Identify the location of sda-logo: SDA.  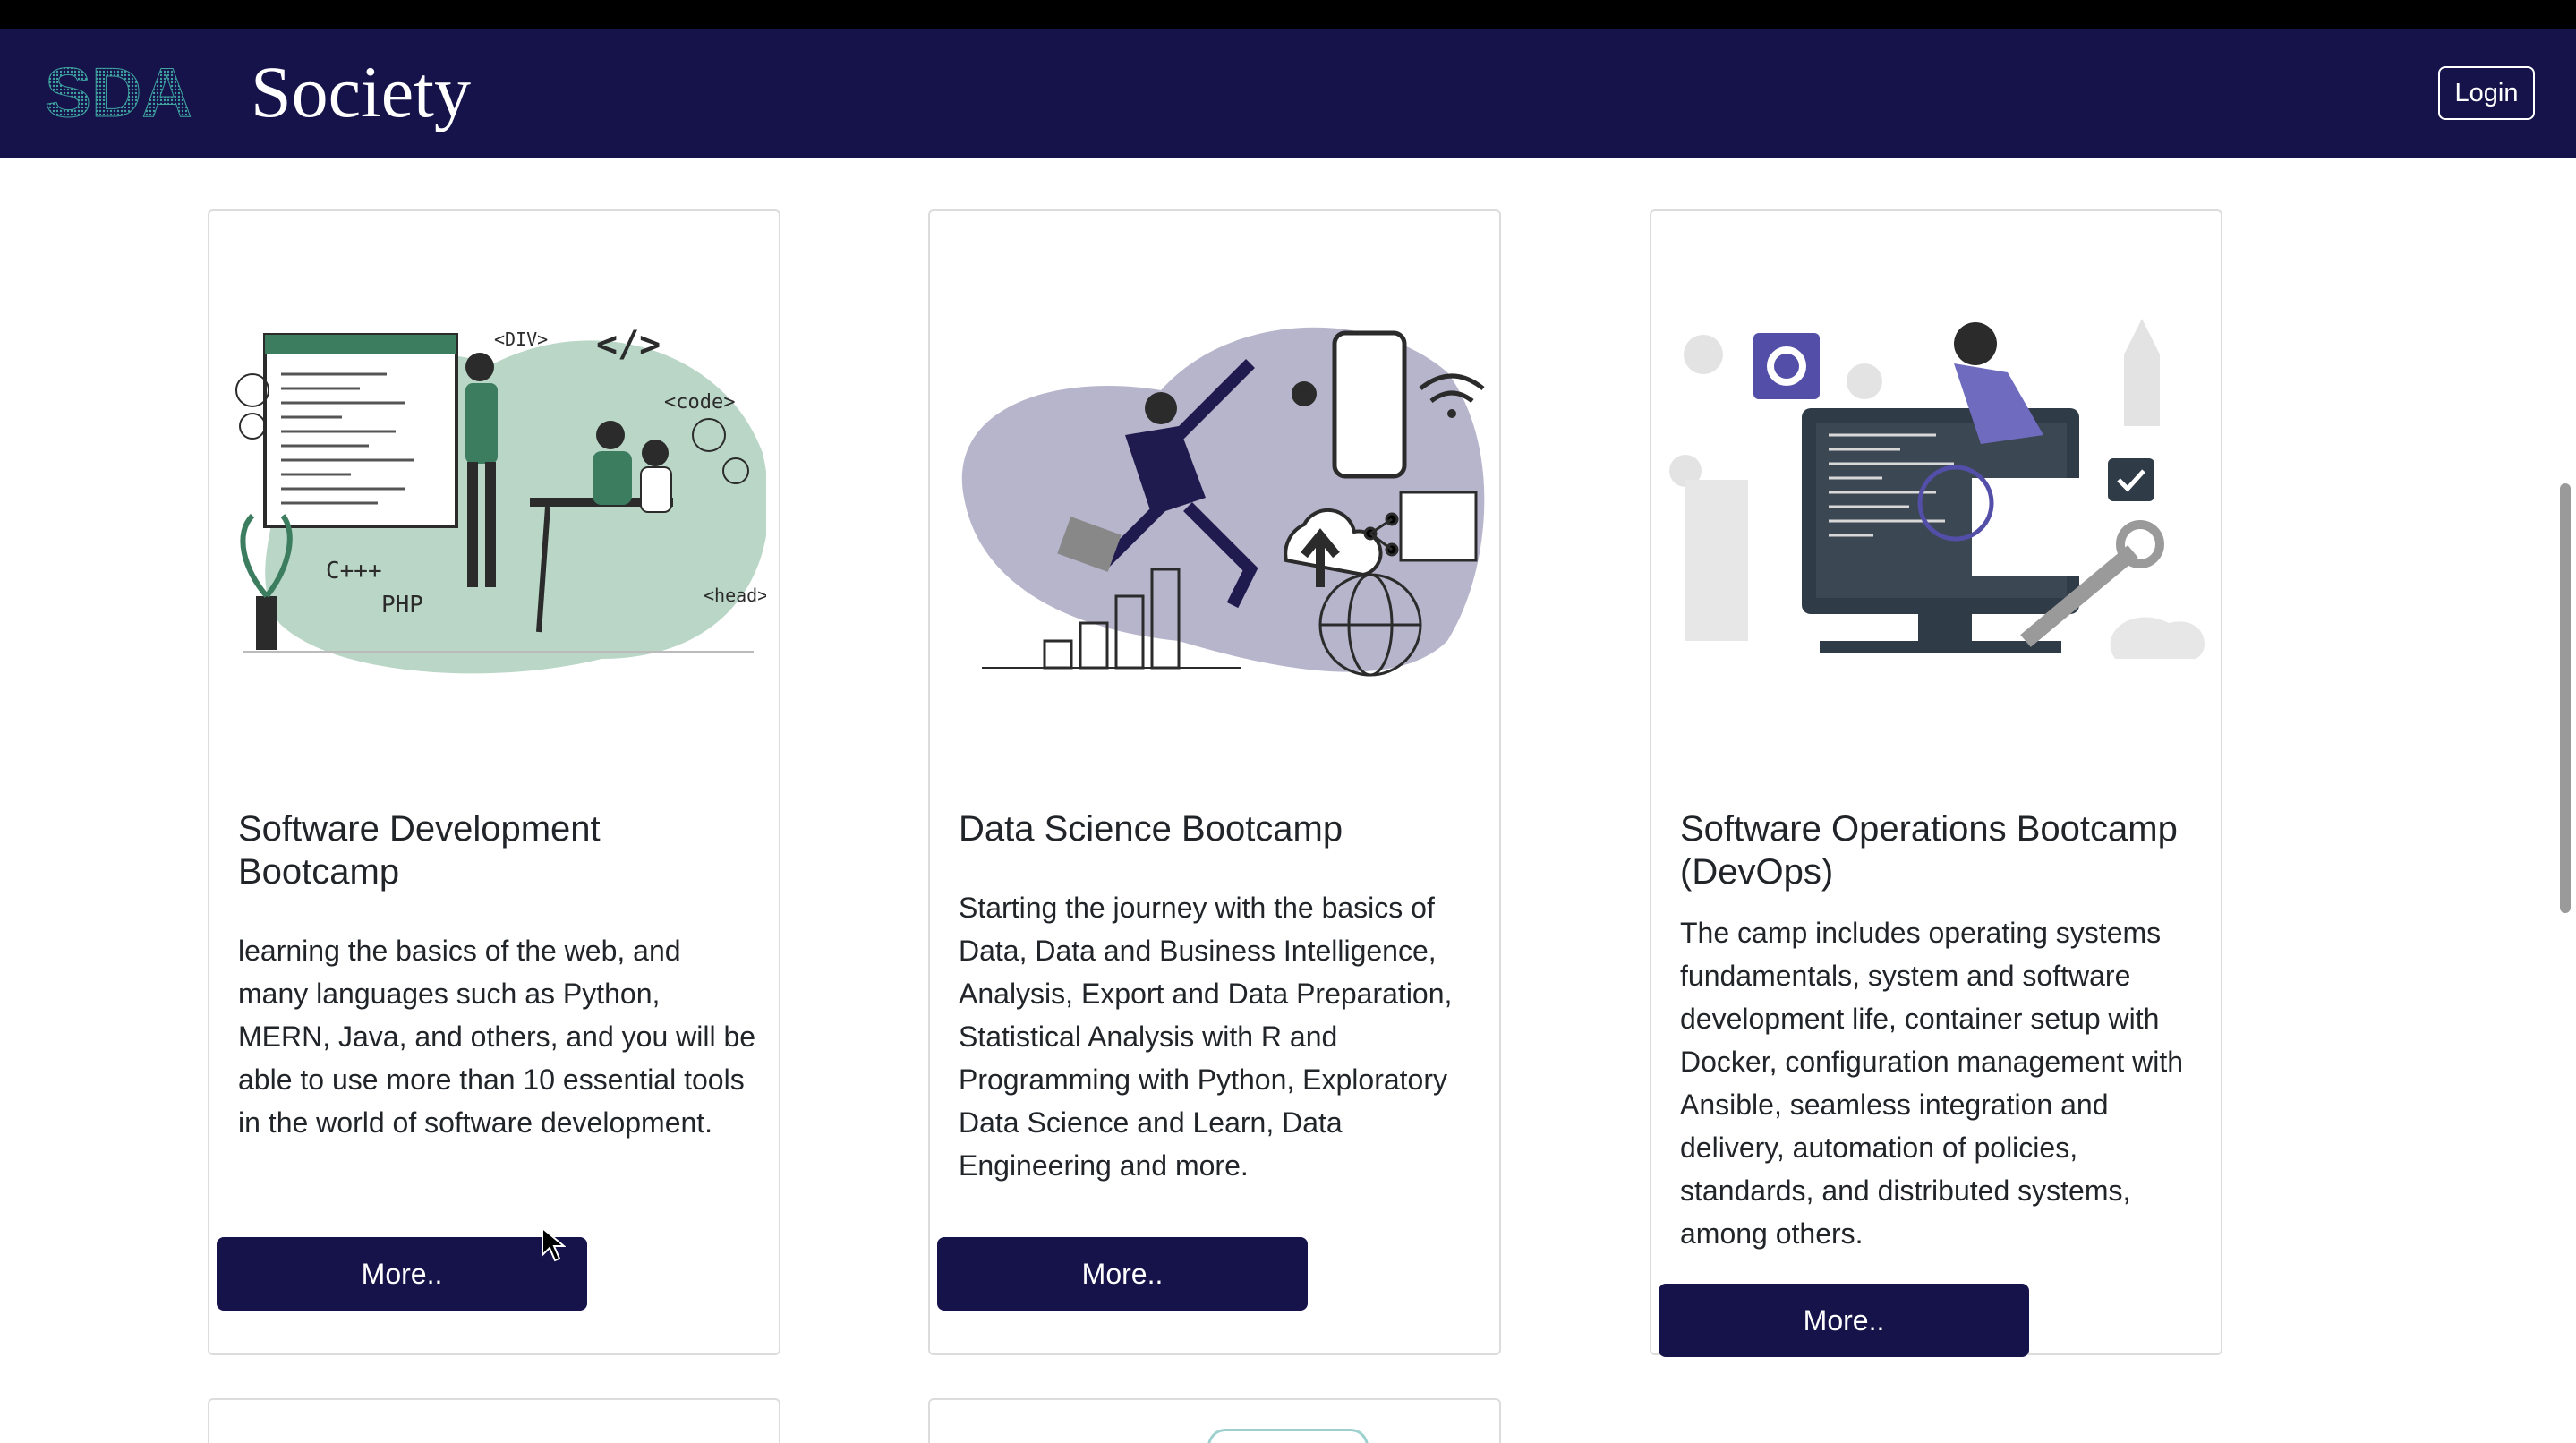
(125, 91).